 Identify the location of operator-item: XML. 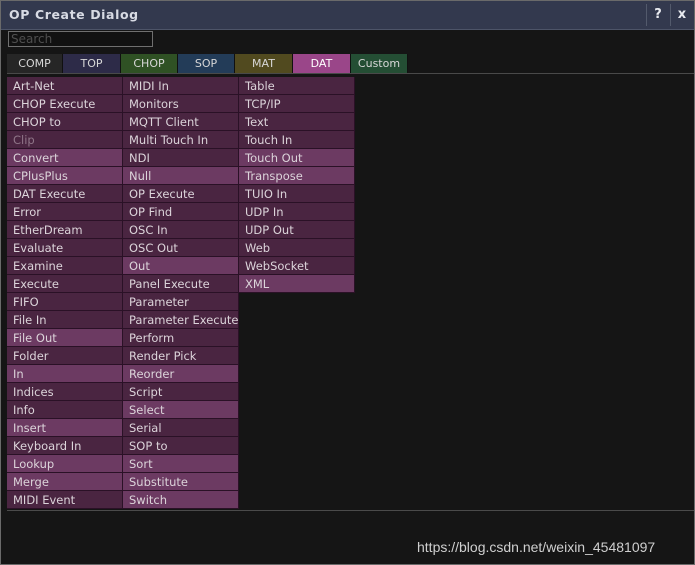
(297, 284).